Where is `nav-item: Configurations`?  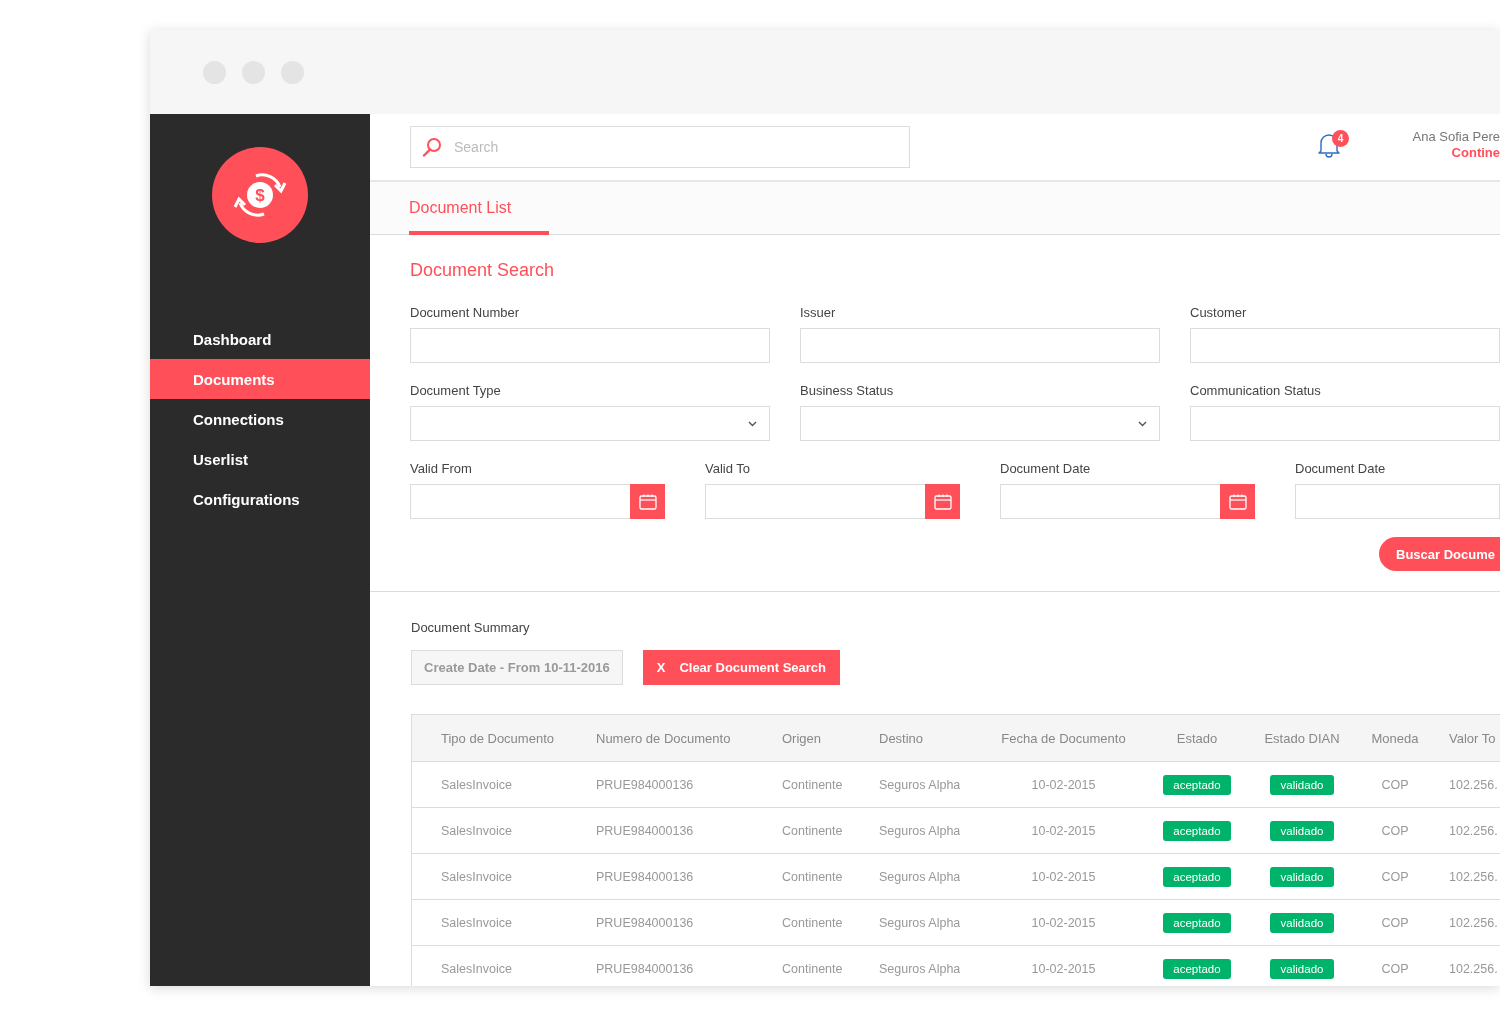
nav-item: Configurations is located at coordinates (260, 499).